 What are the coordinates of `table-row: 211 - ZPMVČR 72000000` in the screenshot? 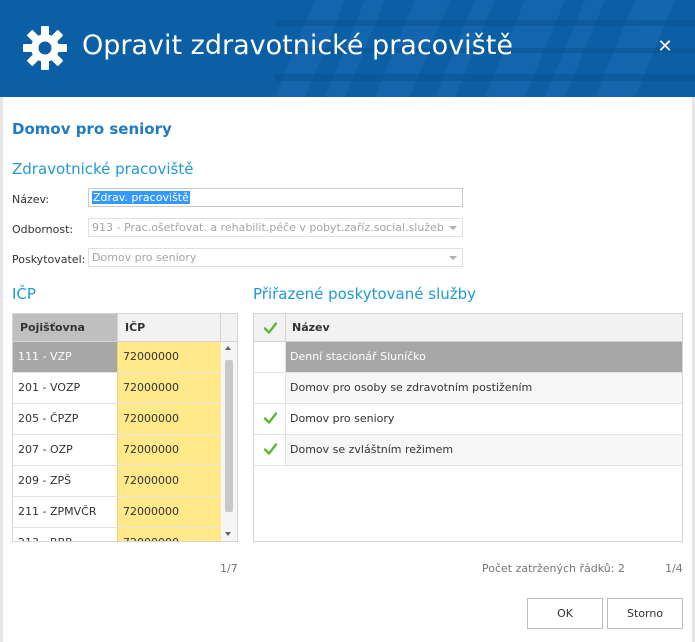 It's located at (117, 512).